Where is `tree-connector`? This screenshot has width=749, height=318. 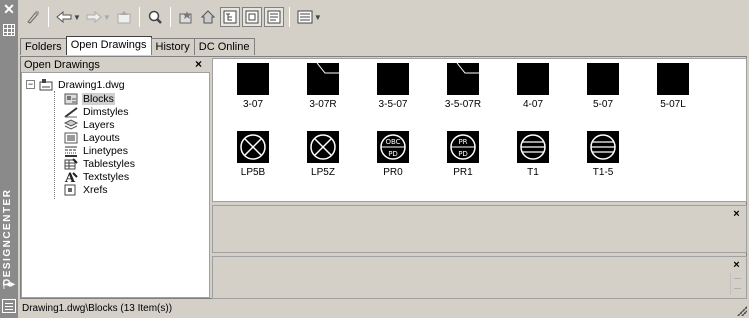
tree-connector is located at coordinates (54, 145).